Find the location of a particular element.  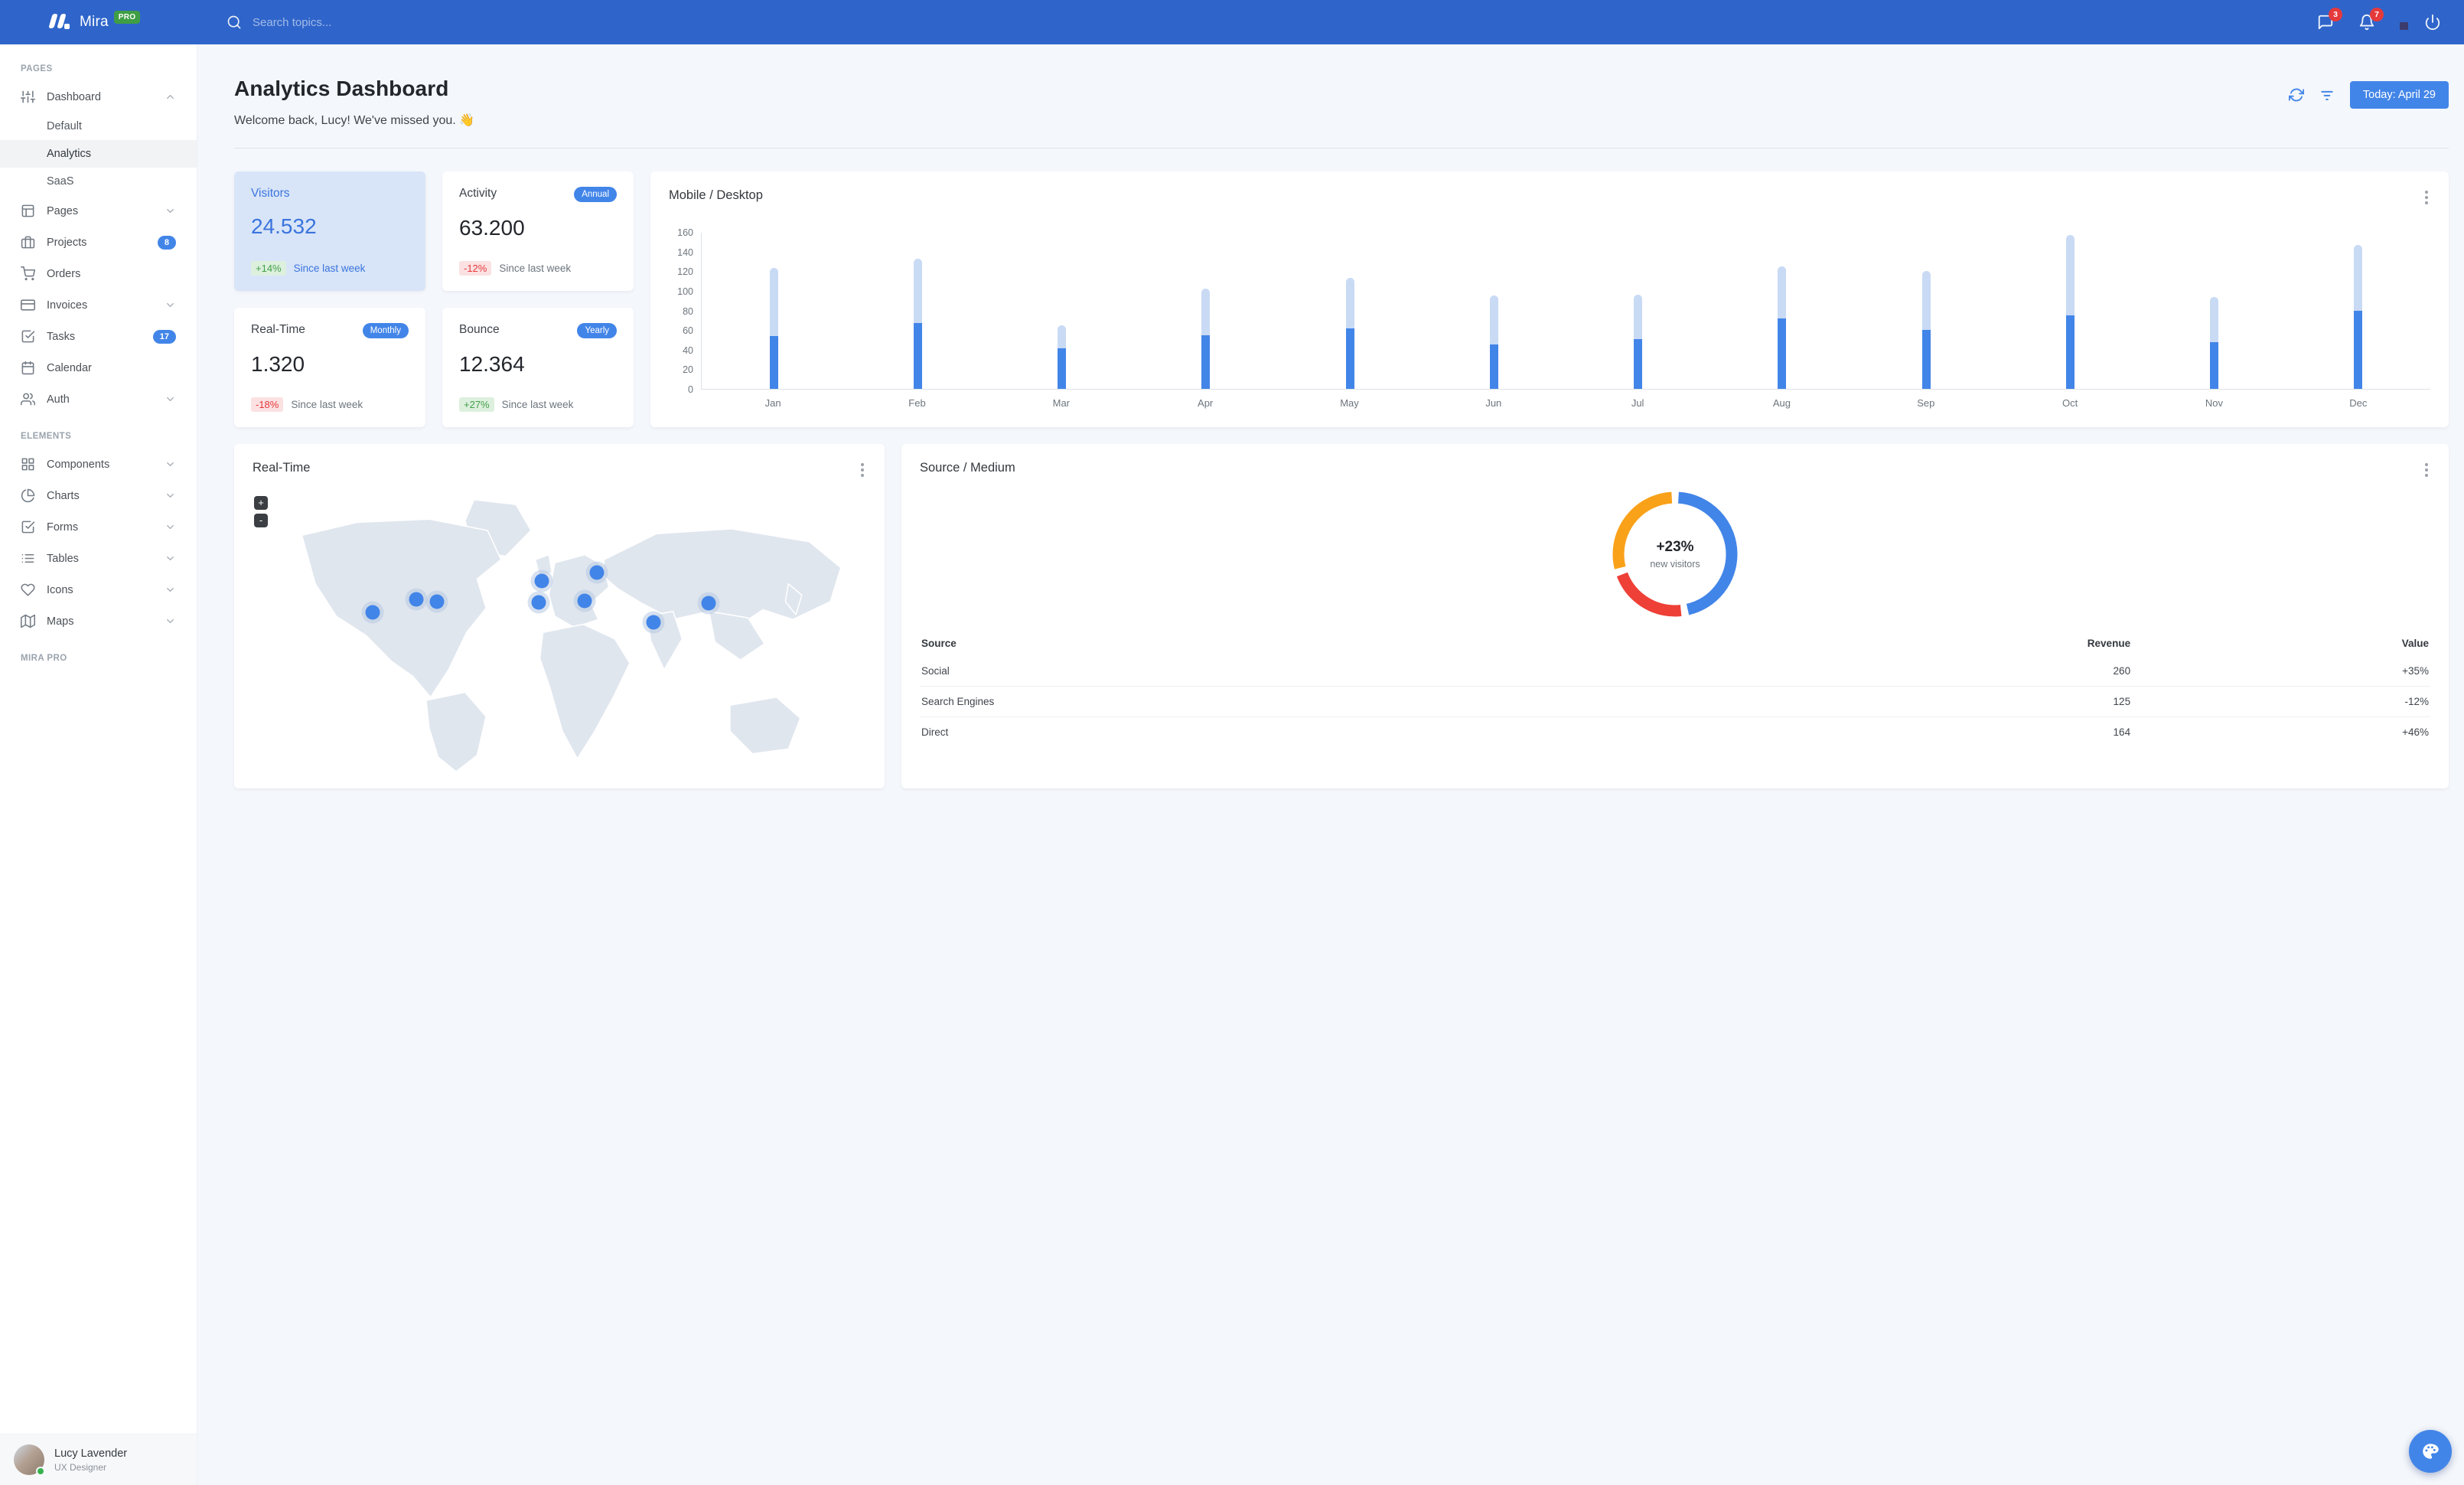

brand: Mira PRO is located at coordinates (98, 21).